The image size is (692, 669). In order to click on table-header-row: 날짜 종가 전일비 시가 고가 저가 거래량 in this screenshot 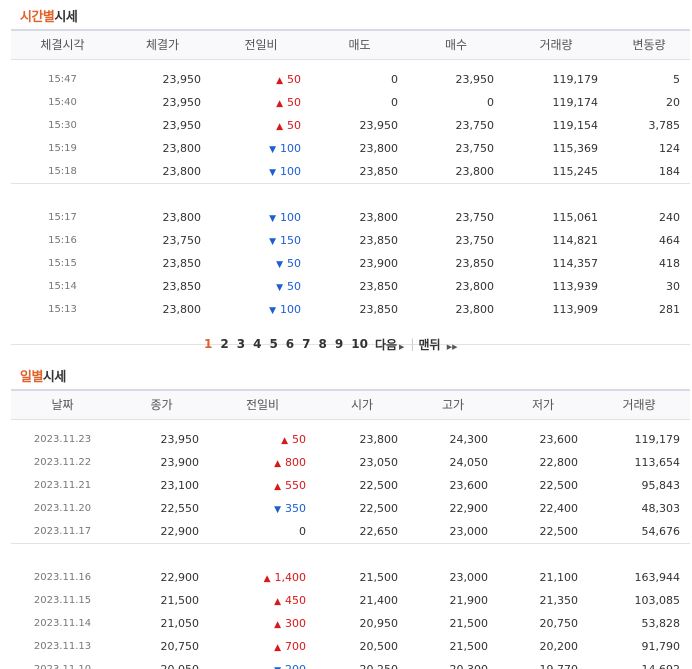, I will do `click(350, 404)`.